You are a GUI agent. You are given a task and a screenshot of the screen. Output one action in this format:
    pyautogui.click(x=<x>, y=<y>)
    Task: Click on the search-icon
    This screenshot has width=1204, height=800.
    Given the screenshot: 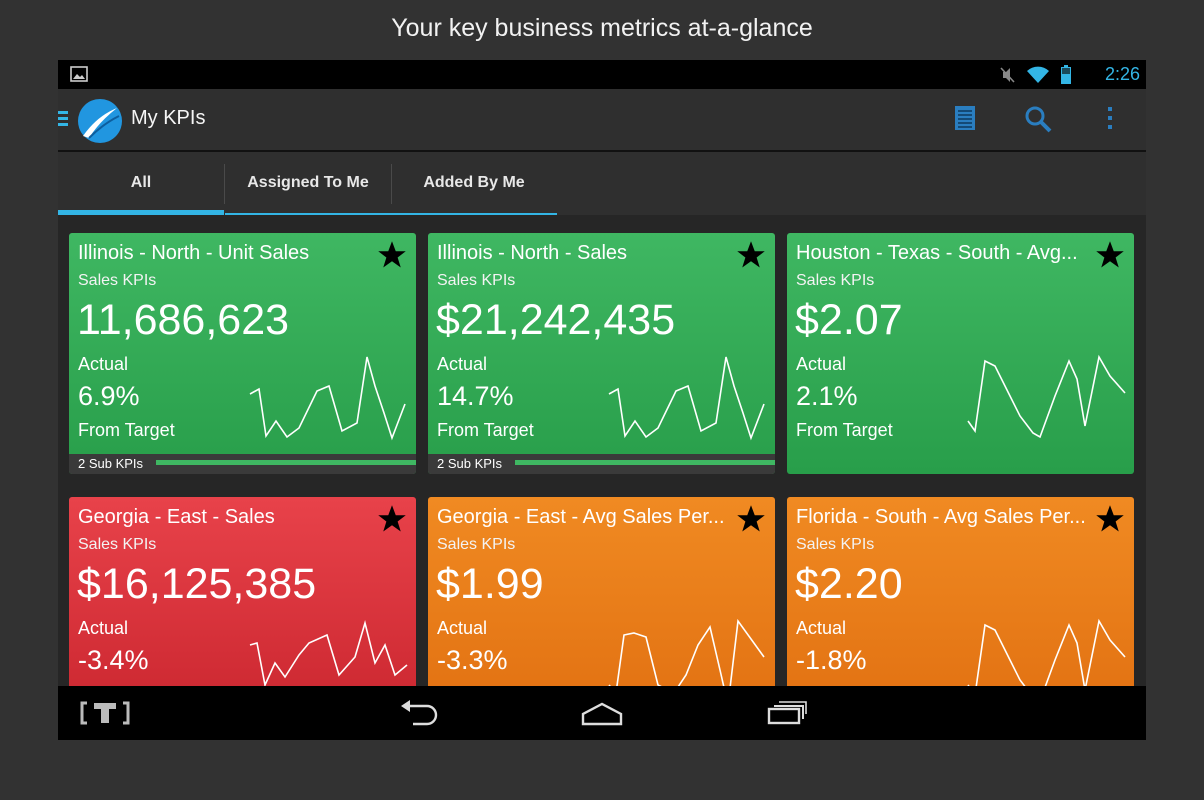 What is the action you would take?
    pyautogui.click(x=1038, y=121)
    